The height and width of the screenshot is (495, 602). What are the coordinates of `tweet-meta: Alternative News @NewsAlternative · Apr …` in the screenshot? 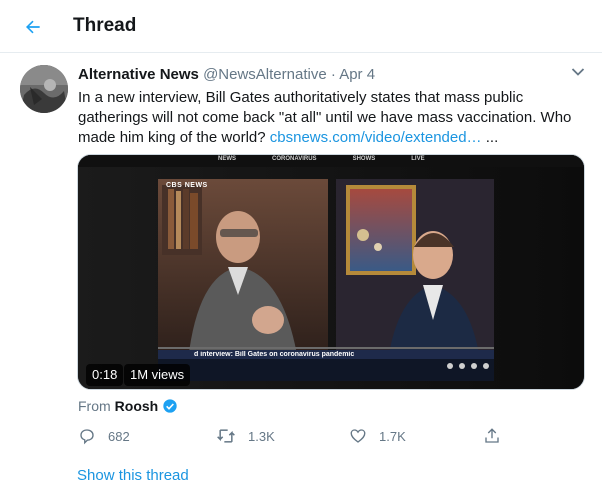 It's located at (226, 74).